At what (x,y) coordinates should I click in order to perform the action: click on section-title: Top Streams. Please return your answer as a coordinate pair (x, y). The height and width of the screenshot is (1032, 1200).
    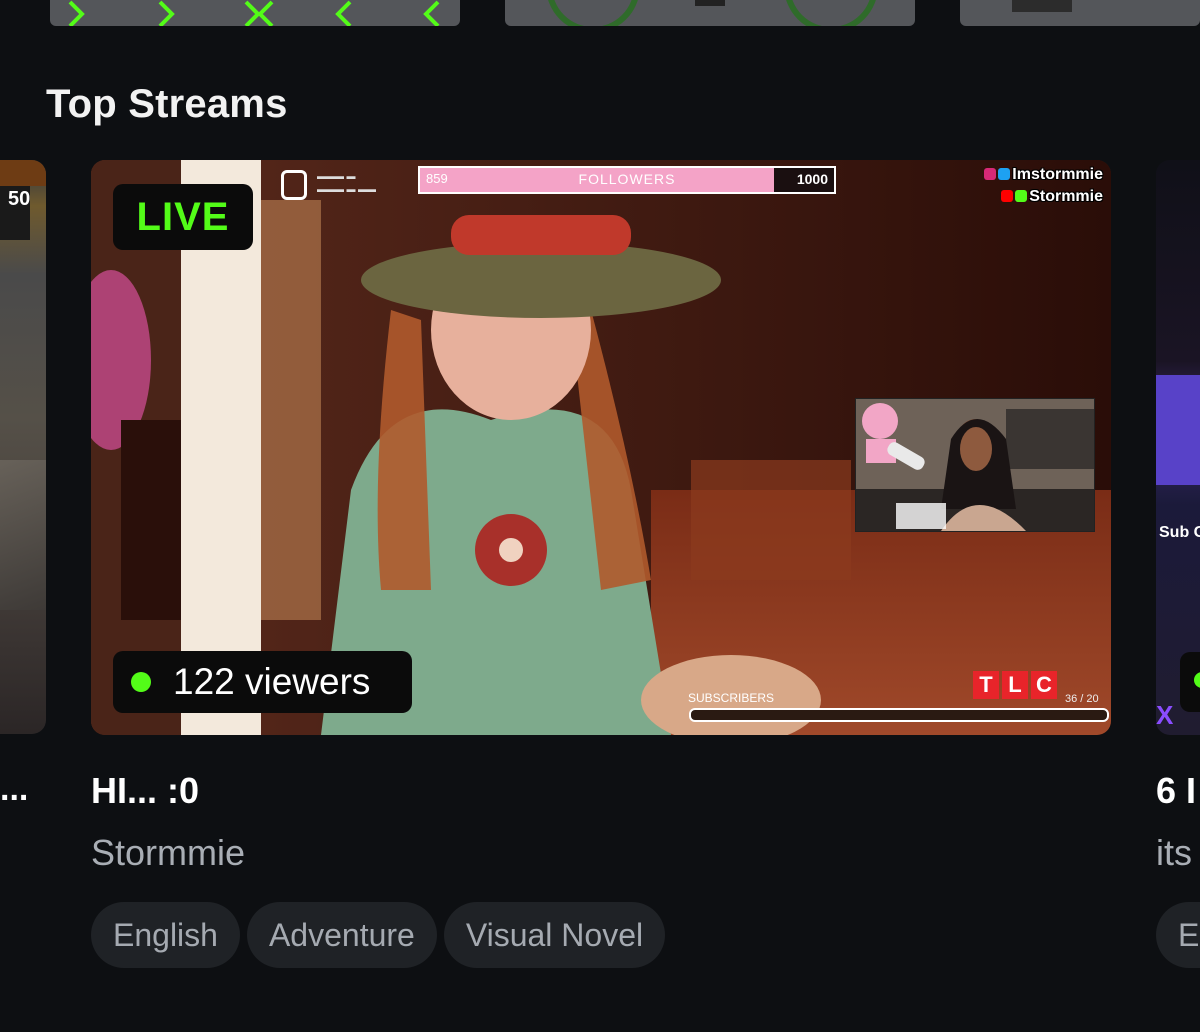
    Looking at the image, I should click on (167, 104).